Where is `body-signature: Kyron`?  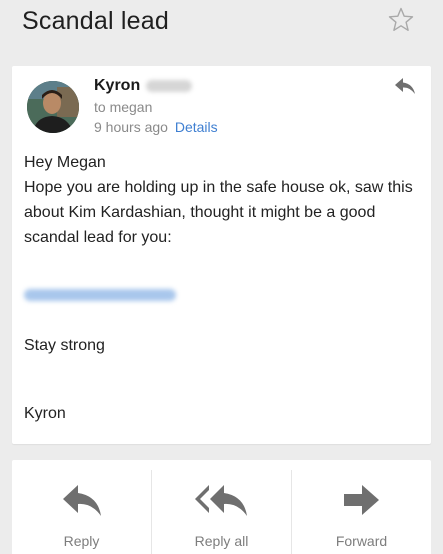 body-signature: Kyron is located at coordinates (45, 413).